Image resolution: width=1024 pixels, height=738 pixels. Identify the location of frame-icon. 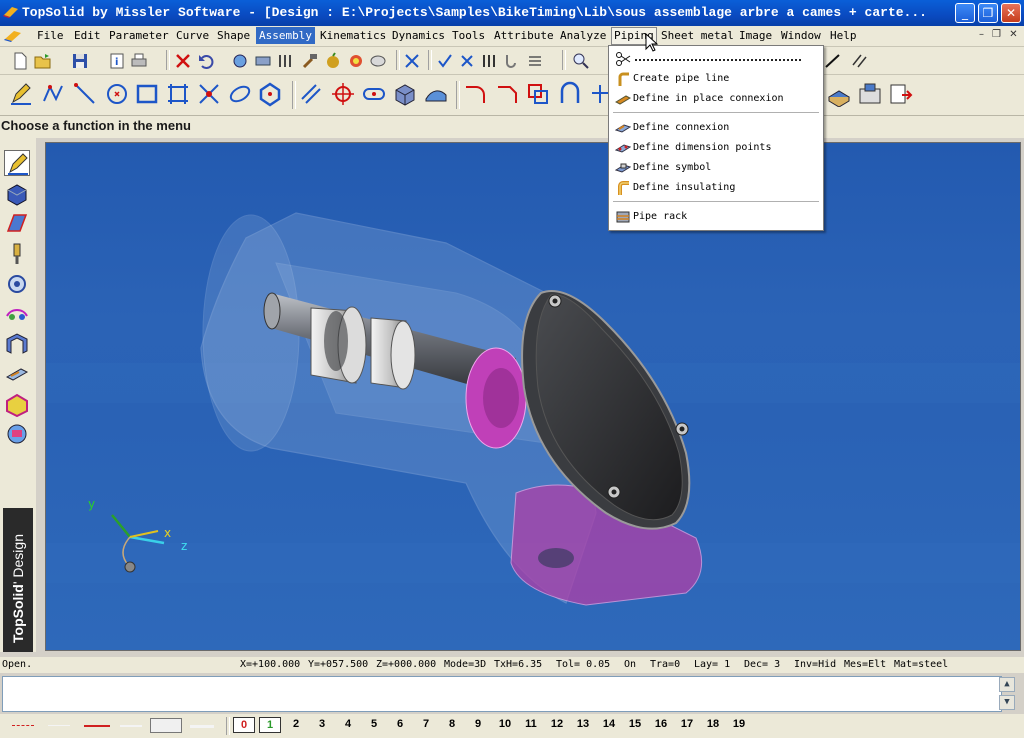
(178, 94).